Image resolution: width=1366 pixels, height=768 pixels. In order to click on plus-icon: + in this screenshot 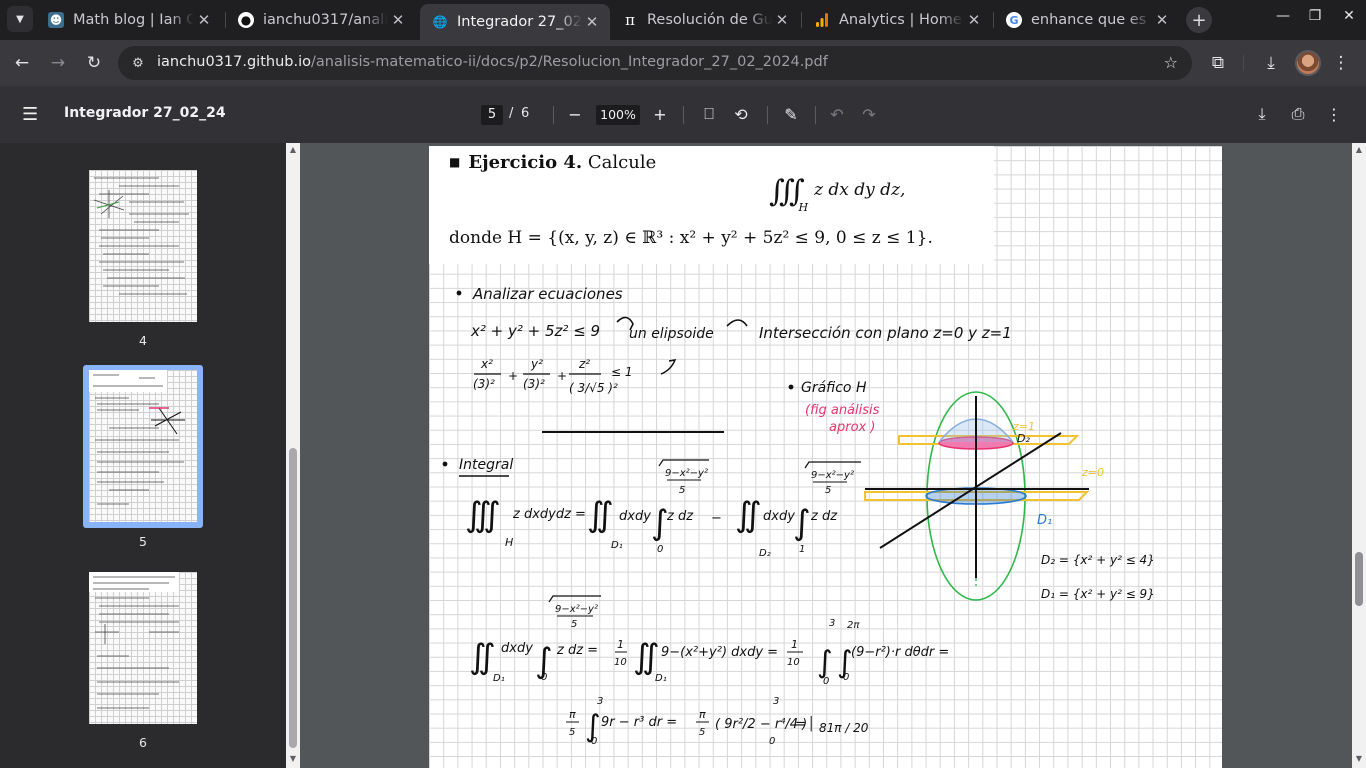, I will do `click(1199, 20)`.